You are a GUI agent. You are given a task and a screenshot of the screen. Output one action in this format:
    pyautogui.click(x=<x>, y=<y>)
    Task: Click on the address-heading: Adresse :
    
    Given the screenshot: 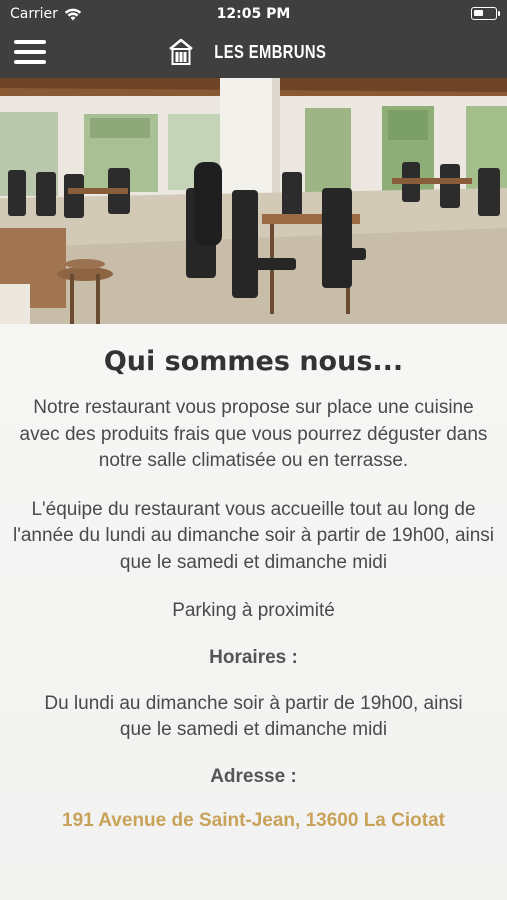 What is the action you would take?
    pyautogui.click(x=253, y=776)
    